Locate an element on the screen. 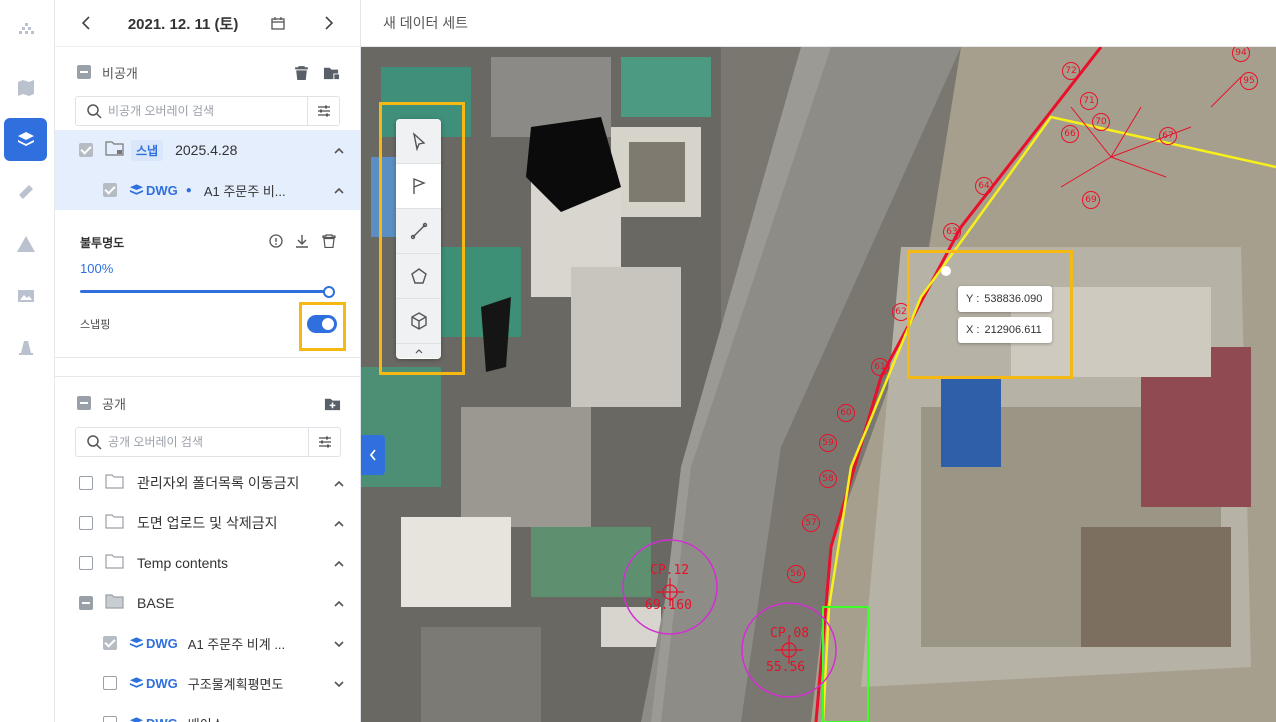  flag-tool-button is located at coordinates (418, 186).